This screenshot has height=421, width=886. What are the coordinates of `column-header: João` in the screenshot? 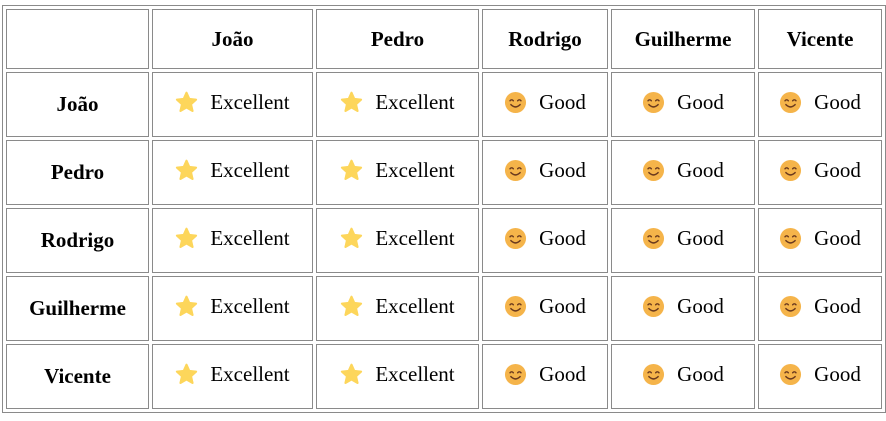 It's located at (232, 39).